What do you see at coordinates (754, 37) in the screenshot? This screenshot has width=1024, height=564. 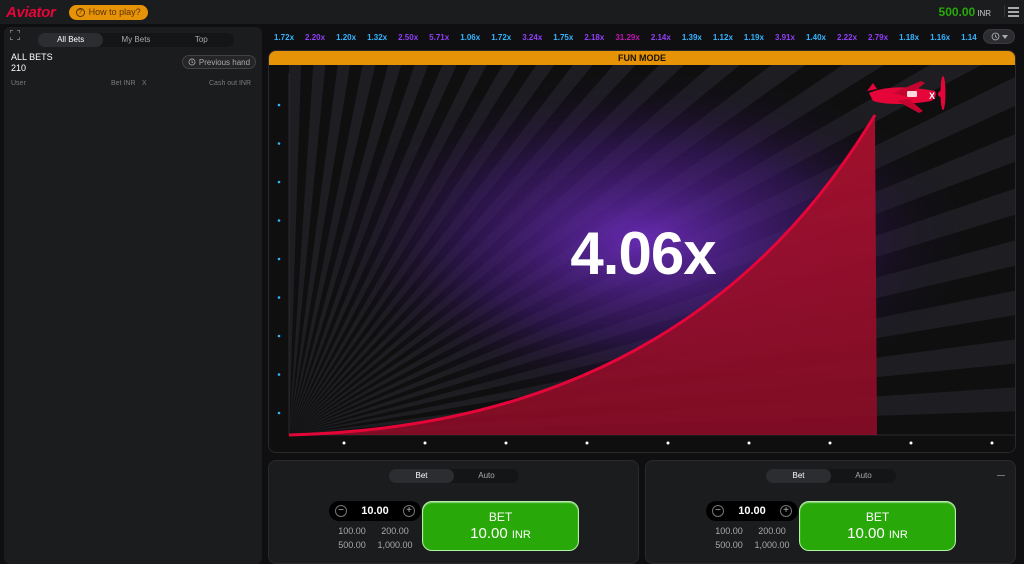 I see `history-multiplier: 1.19x` at bounding box center [754, 37].